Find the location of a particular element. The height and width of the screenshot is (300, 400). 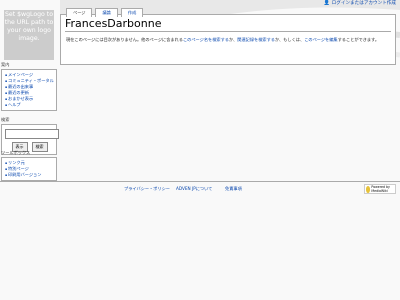

personal-tools: 👤 ログインまたはアカウント作成 is located at coordinates (359, 3).